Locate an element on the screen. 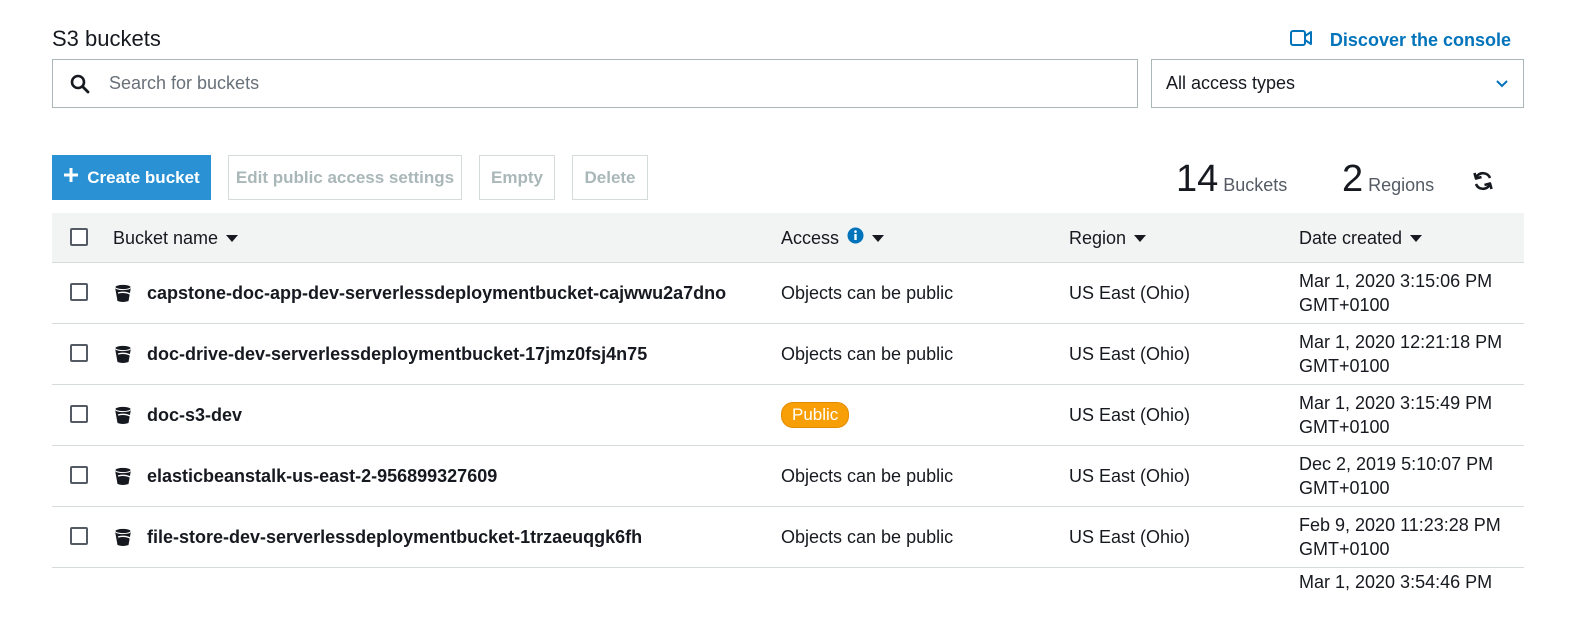  date-value: Mar 1, 2020 3:15:06 PM is located at coordinates (1396, 281).